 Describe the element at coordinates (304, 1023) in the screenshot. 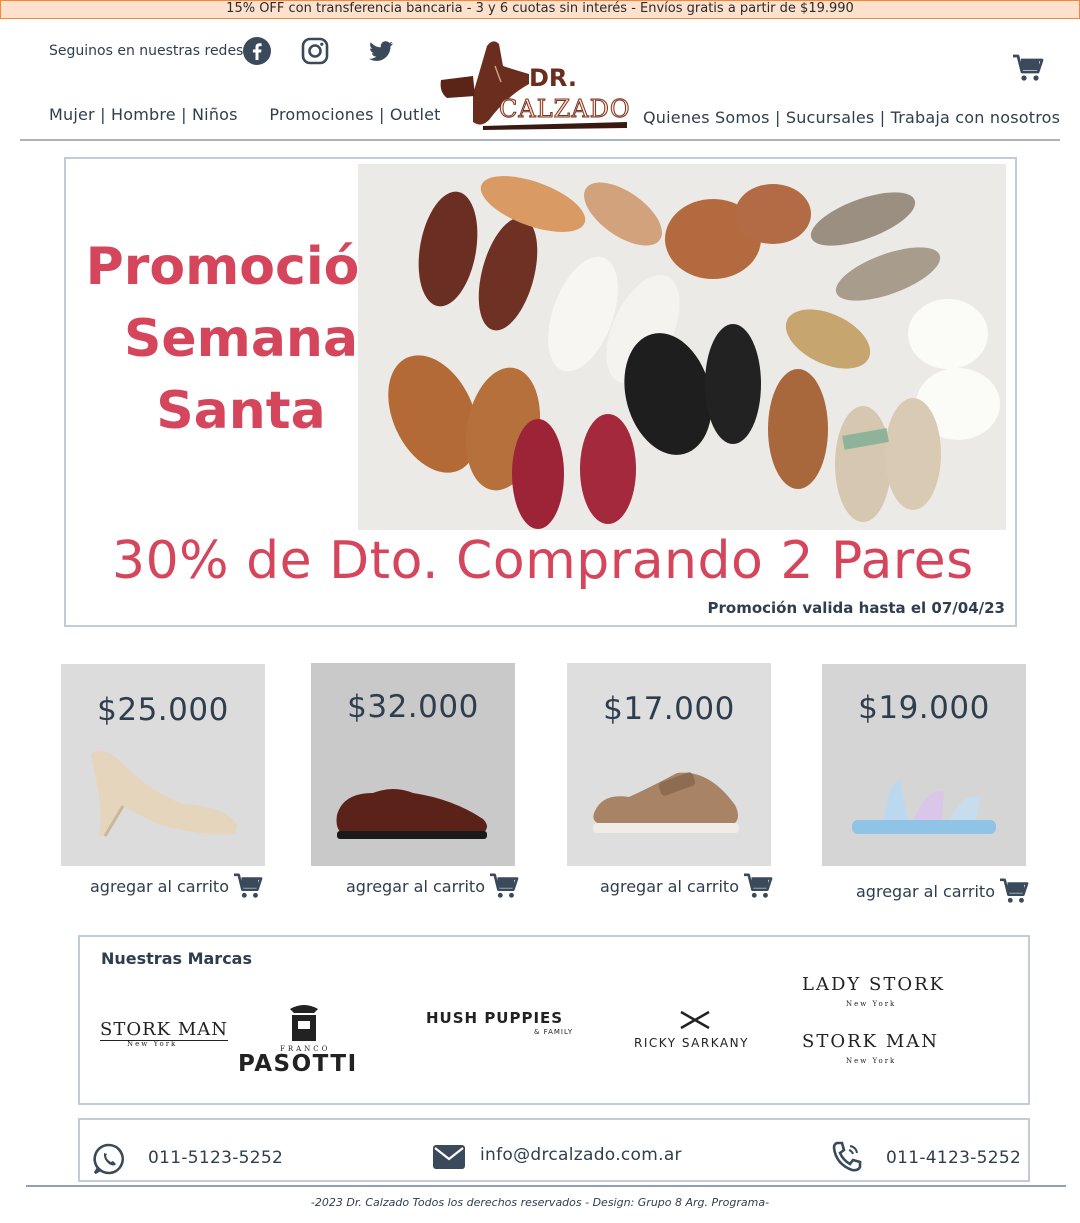

I see `franco-pasotti-emblem-icon` at that location.